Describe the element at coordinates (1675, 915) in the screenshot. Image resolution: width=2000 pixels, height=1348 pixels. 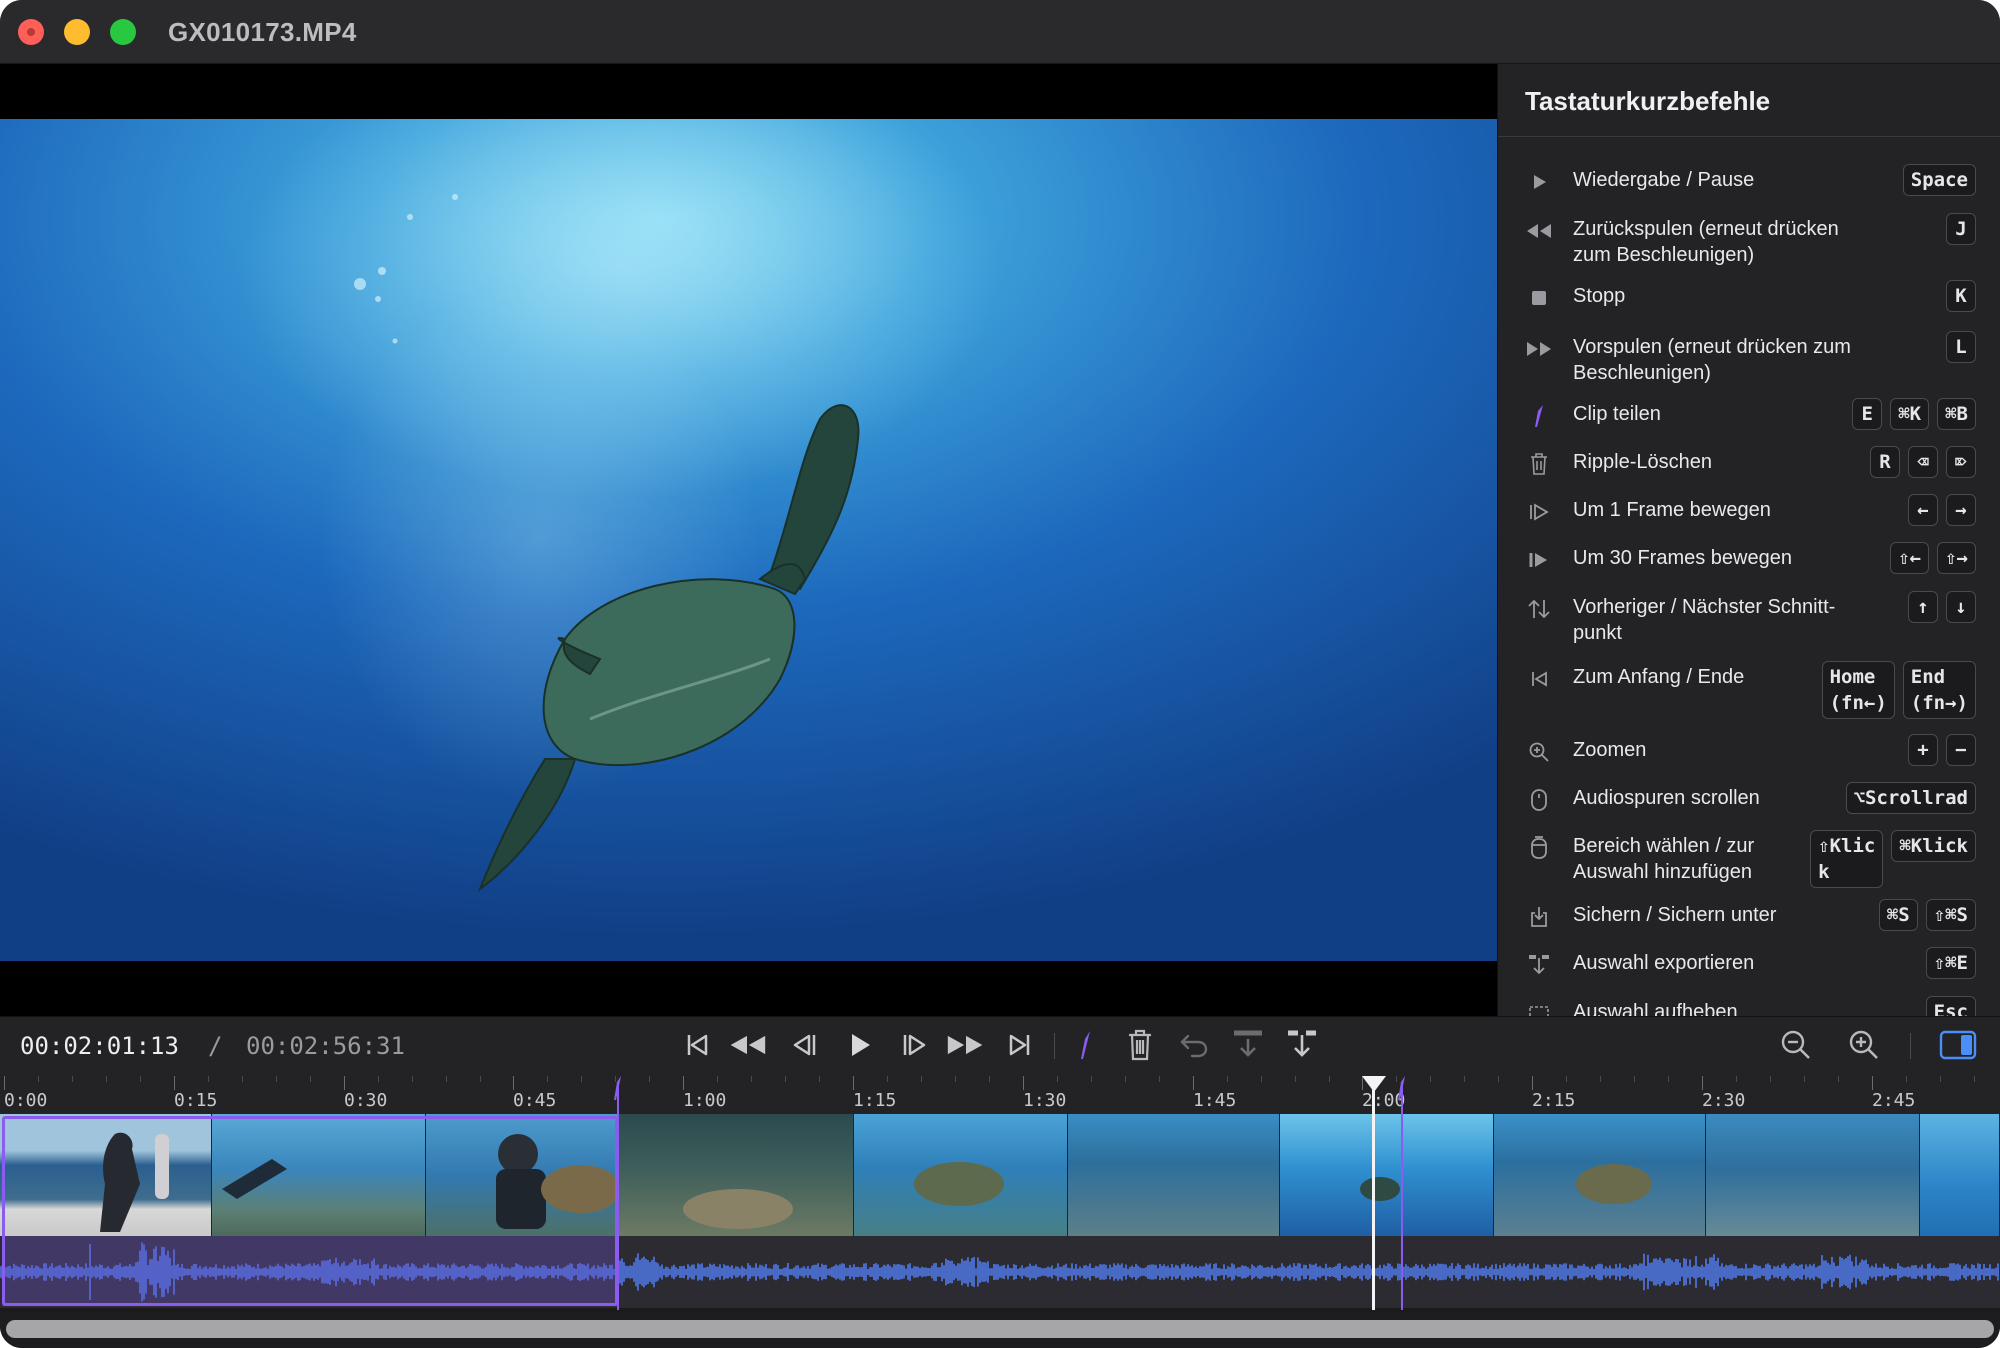
I see `shortcut-label: Sichern / Sichern unter` at that location.